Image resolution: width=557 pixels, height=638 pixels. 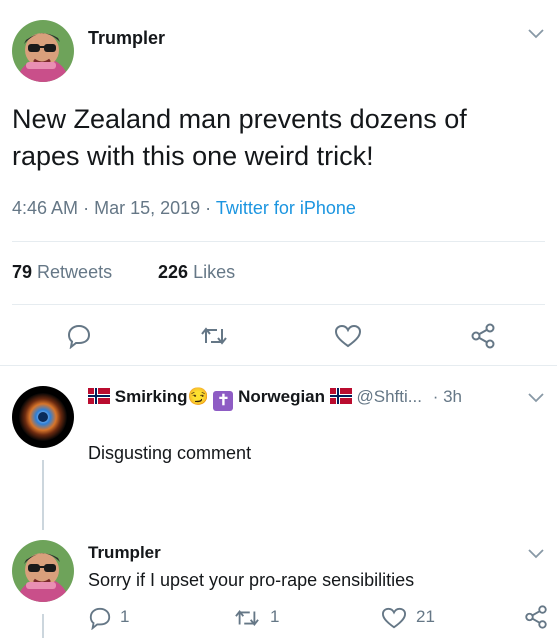 I want to click on tweet-date: Mar 15, 2019, so click(x=147, y=208).